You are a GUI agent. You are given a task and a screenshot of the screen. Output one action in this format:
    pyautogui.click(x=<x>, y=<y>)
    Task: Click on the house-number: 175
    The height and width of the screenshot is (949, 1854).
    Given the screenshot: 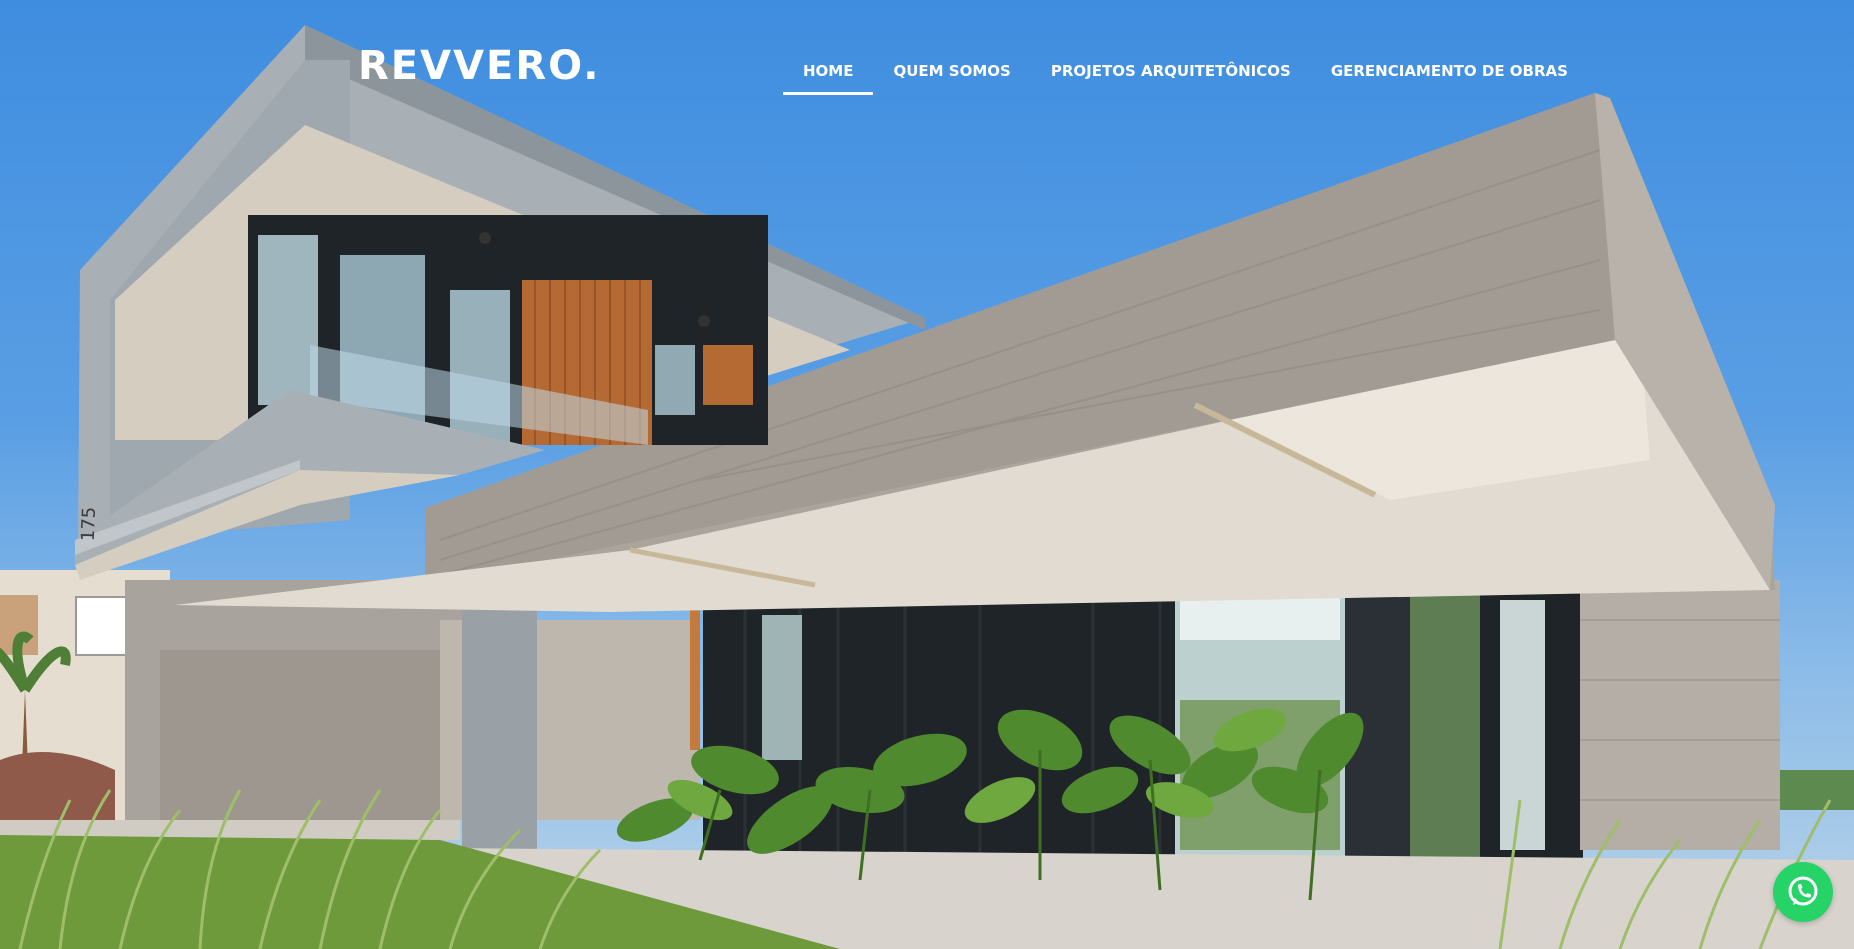 What is the action you would take?
    pyautogui.click(x=89, y=523)
    